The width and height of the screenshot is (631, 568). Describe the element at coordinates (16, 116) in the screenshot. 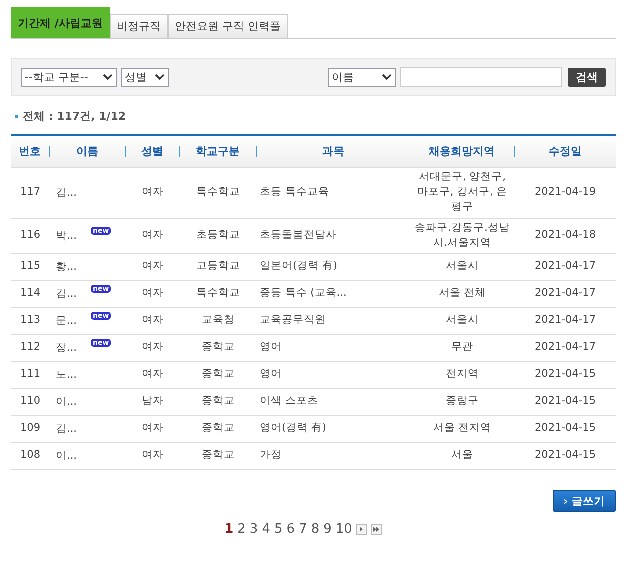

I see `bullet-icon` at that location.